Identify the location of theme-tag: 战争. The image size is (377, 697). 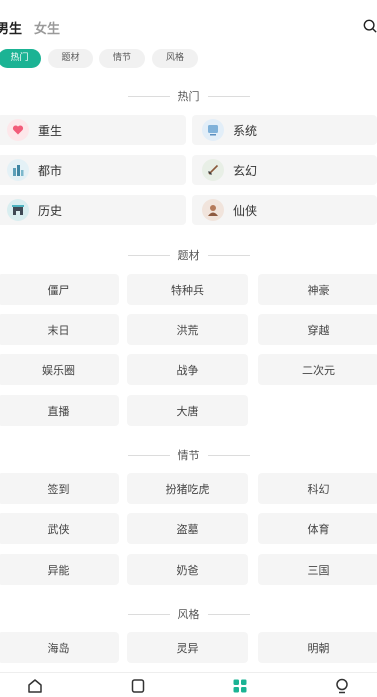
(187, 369).